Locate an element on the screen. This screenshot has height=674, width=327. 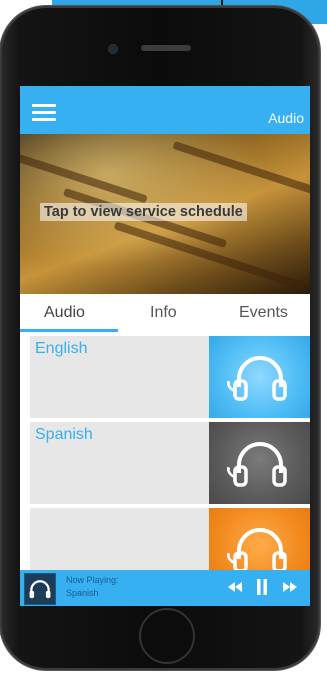
tab-audio: Audio is located at coordinates (64, 313).